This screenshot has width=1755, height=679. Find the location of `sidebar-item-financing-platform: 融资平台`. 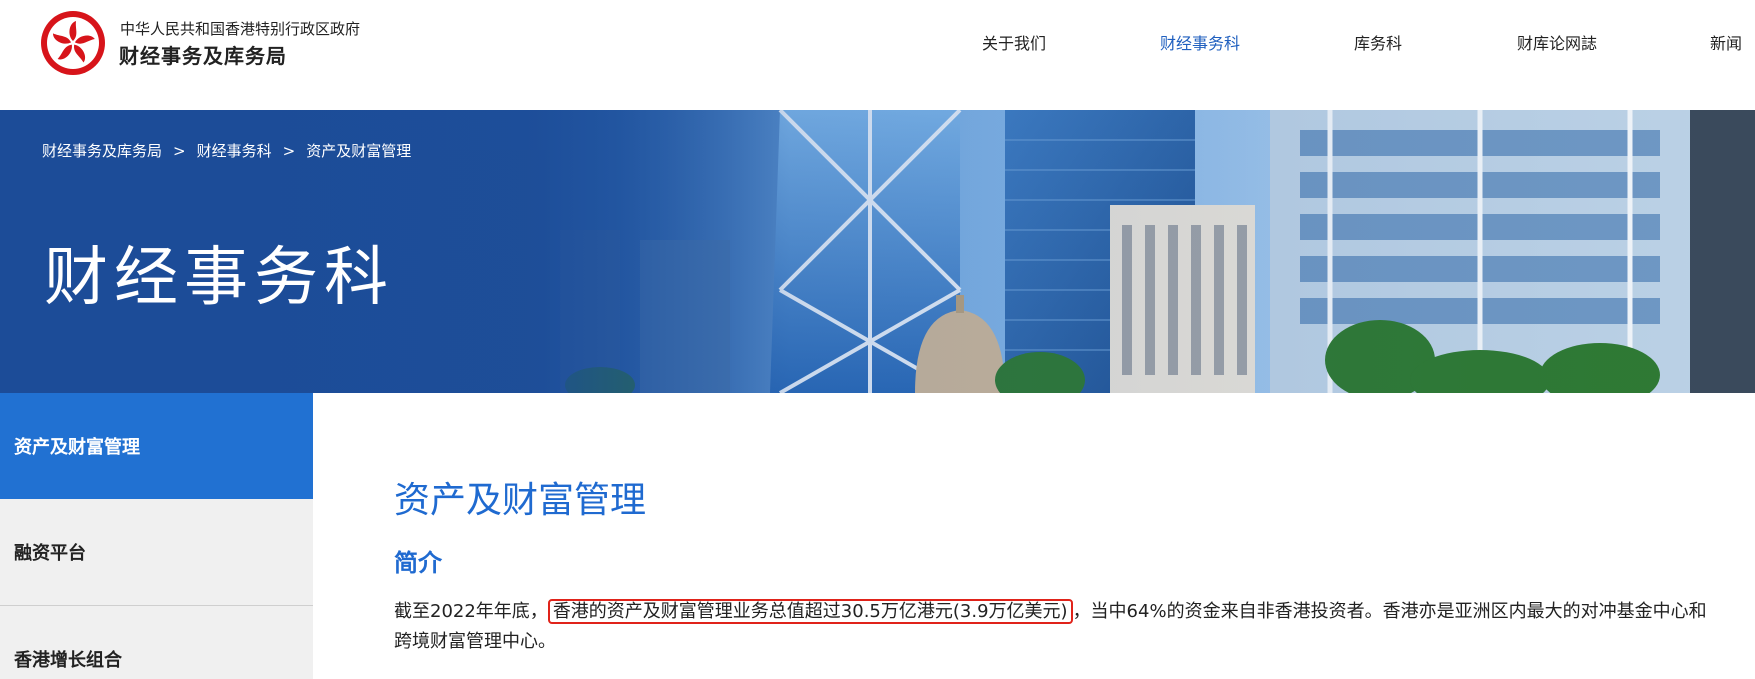

sidebar-item-financing-platform: 融资平台 is located at coordinates (156, 552).